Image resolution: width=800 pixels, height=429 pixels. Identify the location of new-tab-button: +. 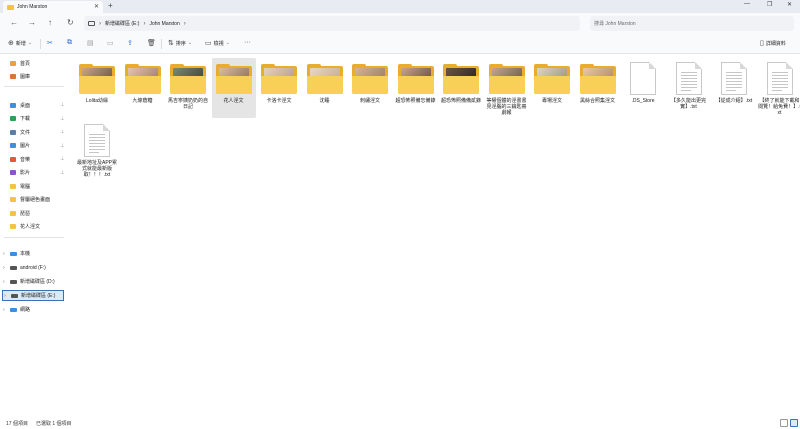
(110, 5).